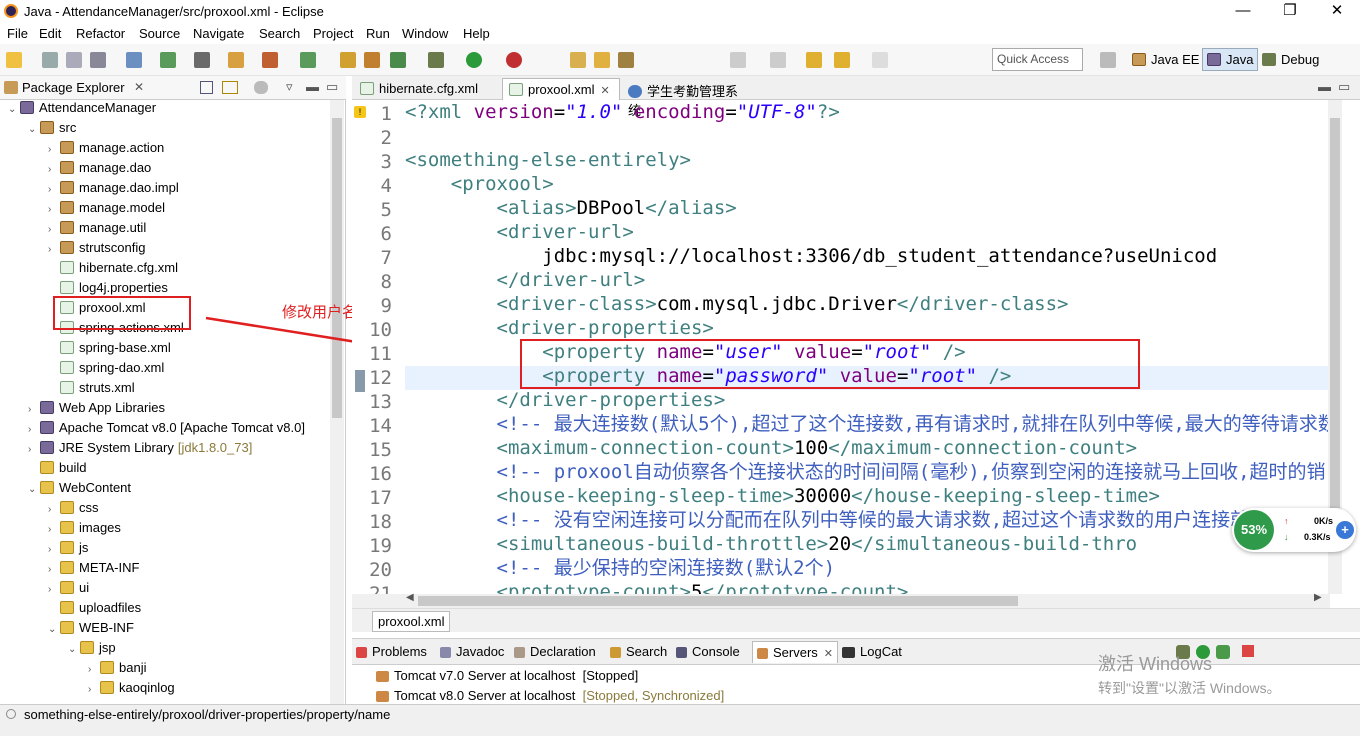 The height and width of the screenshot is (736, 1360). Describe the element at coordinates (378, 33) in the screenshot. I see `menu-run: Run` at that location.